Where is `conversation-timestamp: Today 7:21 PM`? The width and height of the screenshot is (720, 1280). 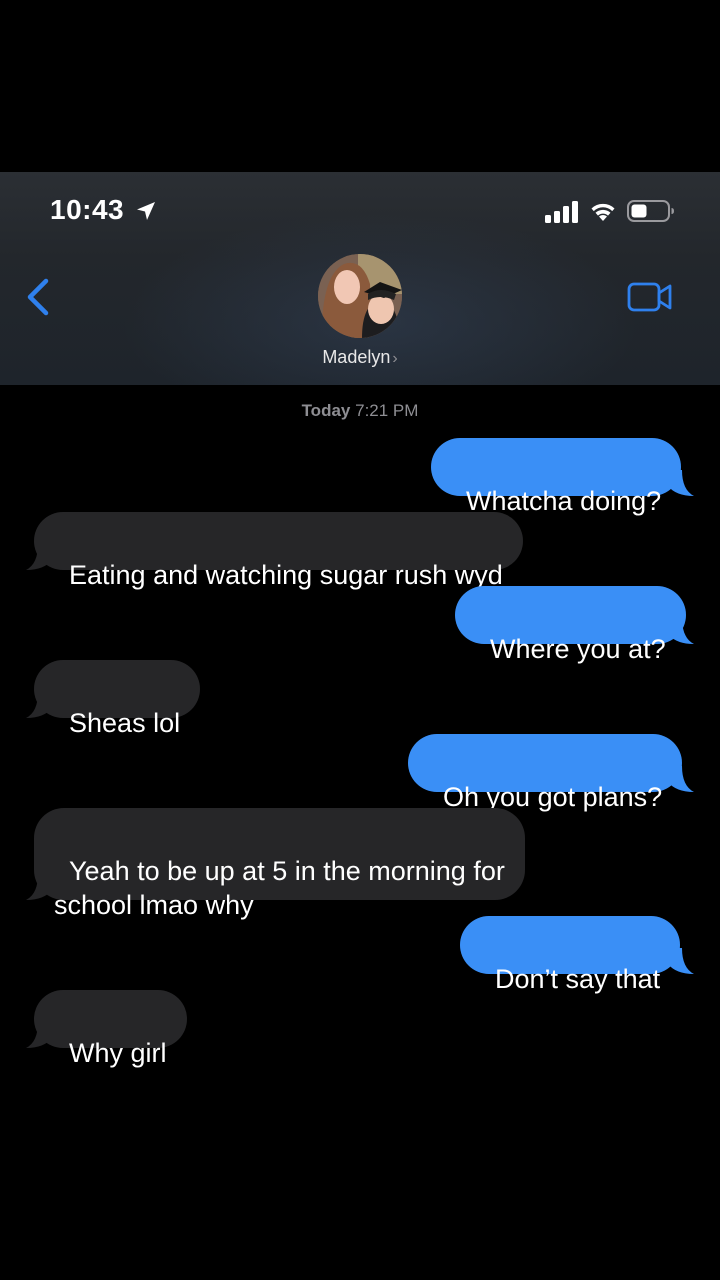 conversation-timestamp: Today 7:21 PM is located at coordinates (360, 411).